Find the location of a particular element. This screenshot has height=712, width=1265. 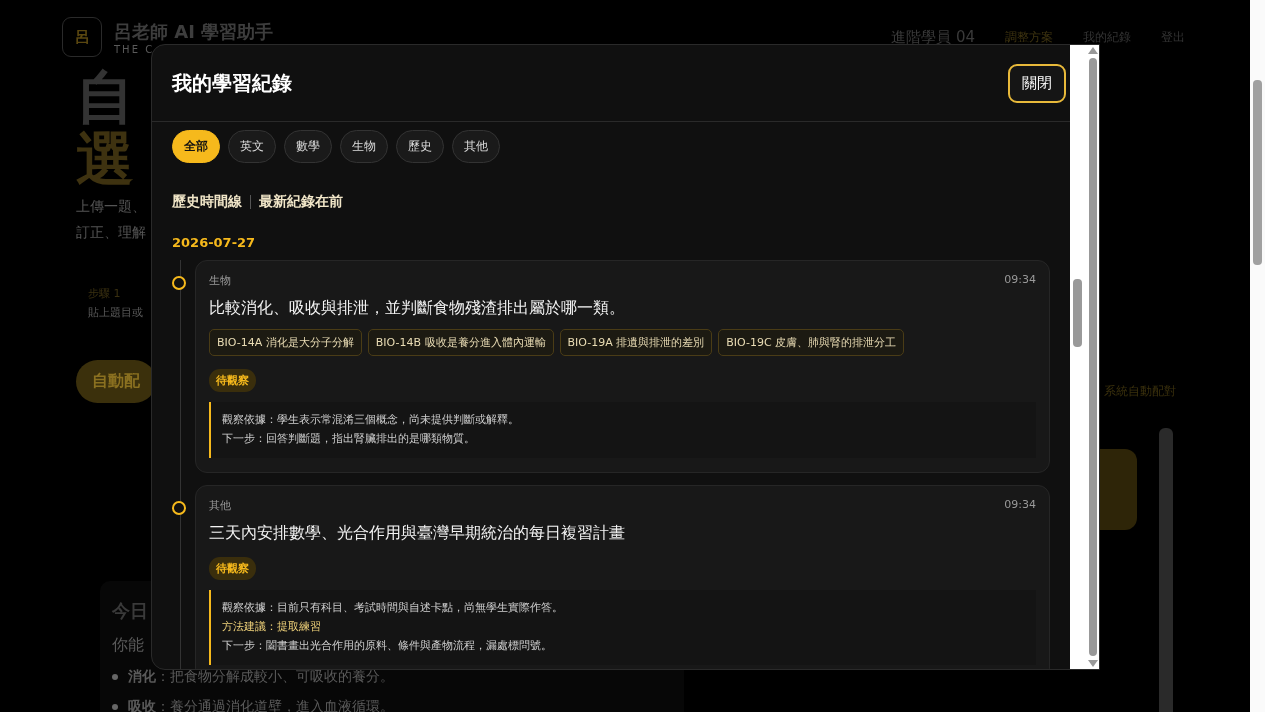

dialog-title: 我的學習紀錄 is located at coordinates (232, 83).